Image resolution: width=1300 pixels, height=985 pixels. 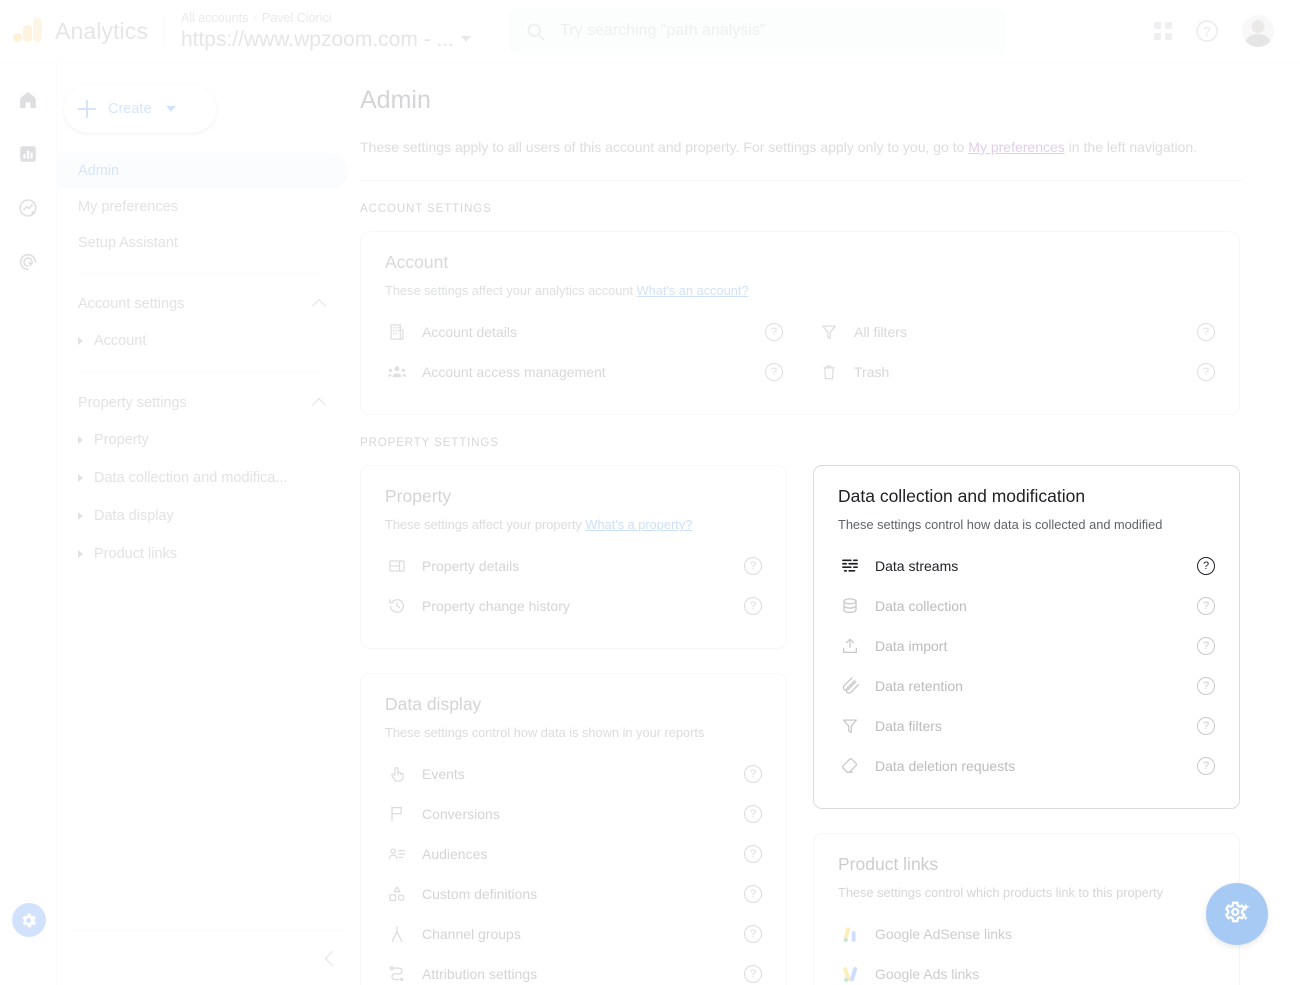 I want to click on row-data-import: Data import ?, so click(x=1026, y=646).